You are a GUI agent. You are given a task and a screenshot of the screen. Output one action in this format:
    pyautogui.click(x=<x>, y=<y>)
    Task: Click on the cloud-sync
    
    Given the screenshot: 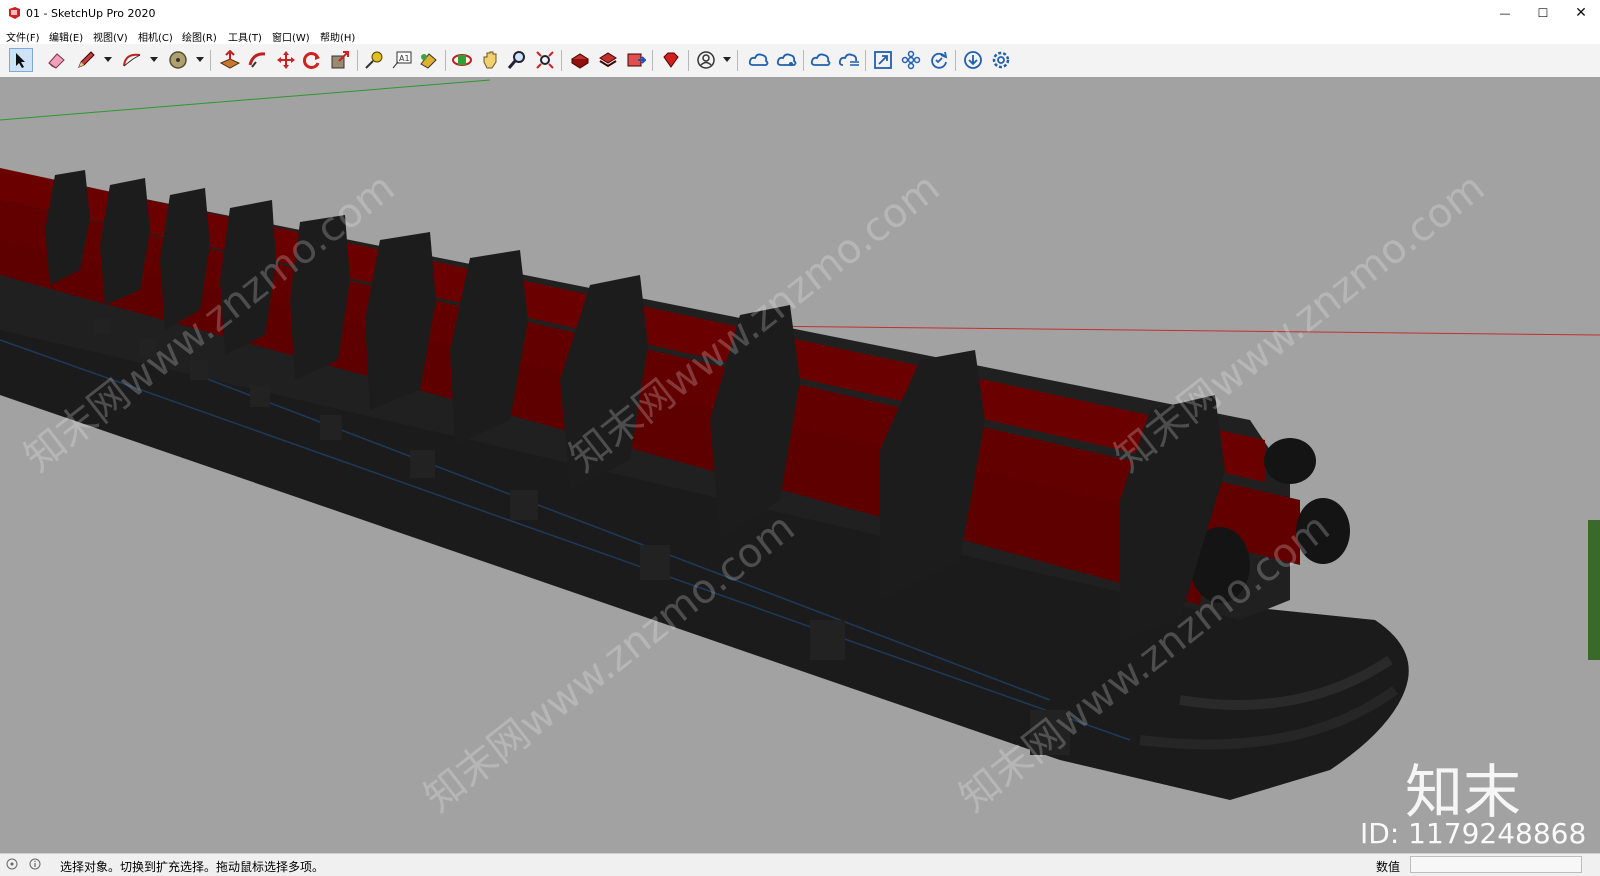 What is the action you would take?
    pyautogui.click(x=759, y=60)
    